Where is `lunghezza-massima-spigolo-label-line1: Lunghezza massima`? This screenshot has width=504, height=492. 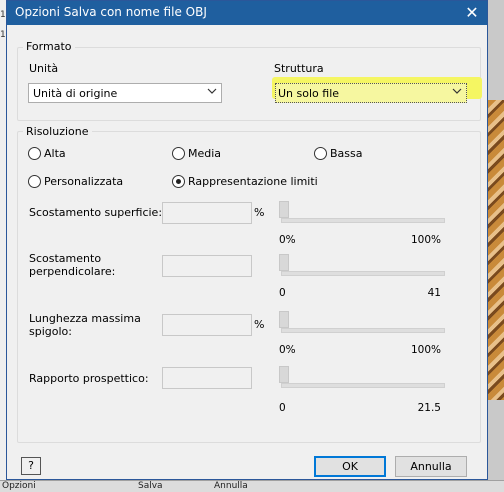
lunghezza-massima-spigolo-label-line1: Lunghezza massima is located at coordinates (85, 318).